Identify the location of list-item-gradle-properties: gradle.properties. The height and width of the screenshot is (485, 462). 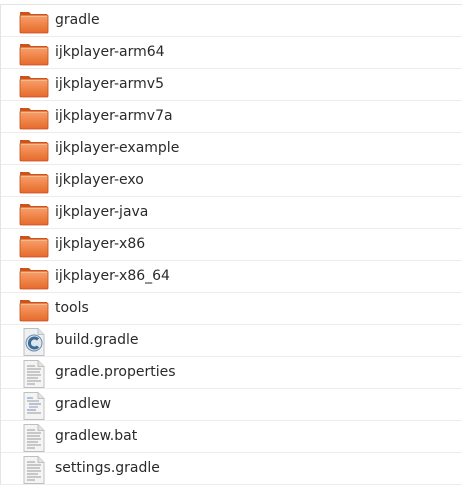
(231, 373).